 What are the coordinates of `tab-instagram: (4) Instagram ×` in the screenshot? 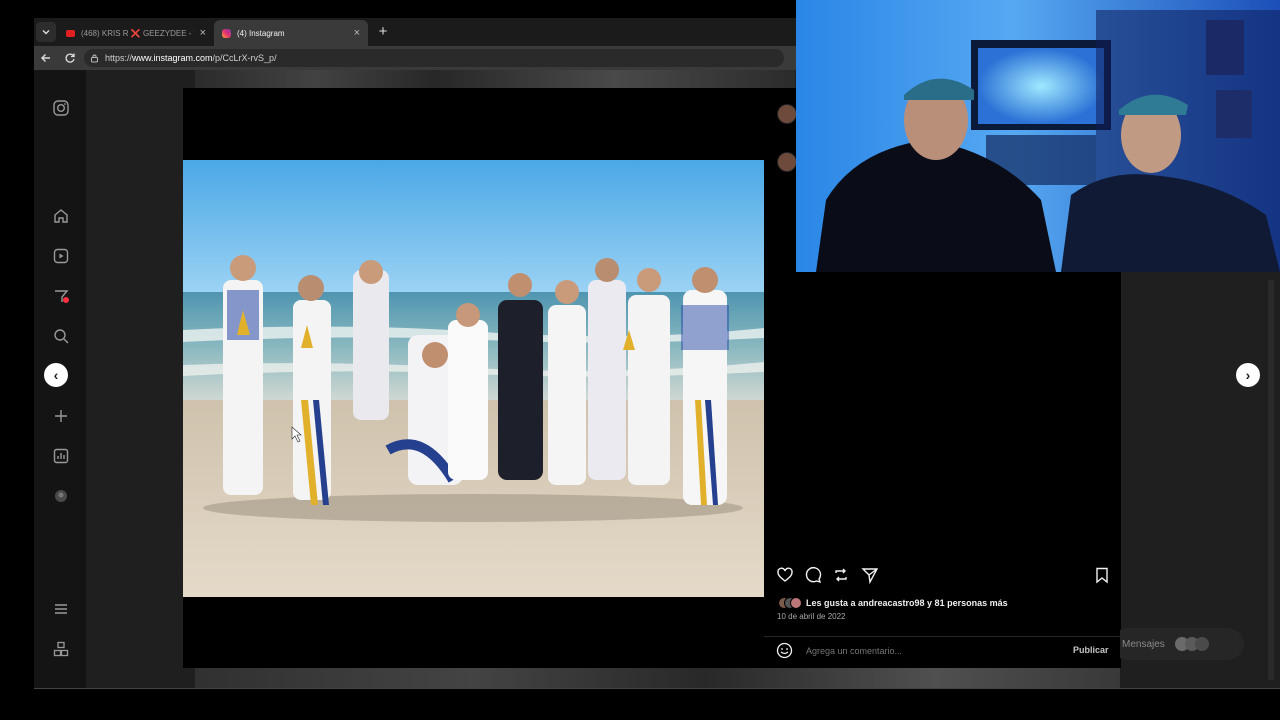 It's located at (291, 33).